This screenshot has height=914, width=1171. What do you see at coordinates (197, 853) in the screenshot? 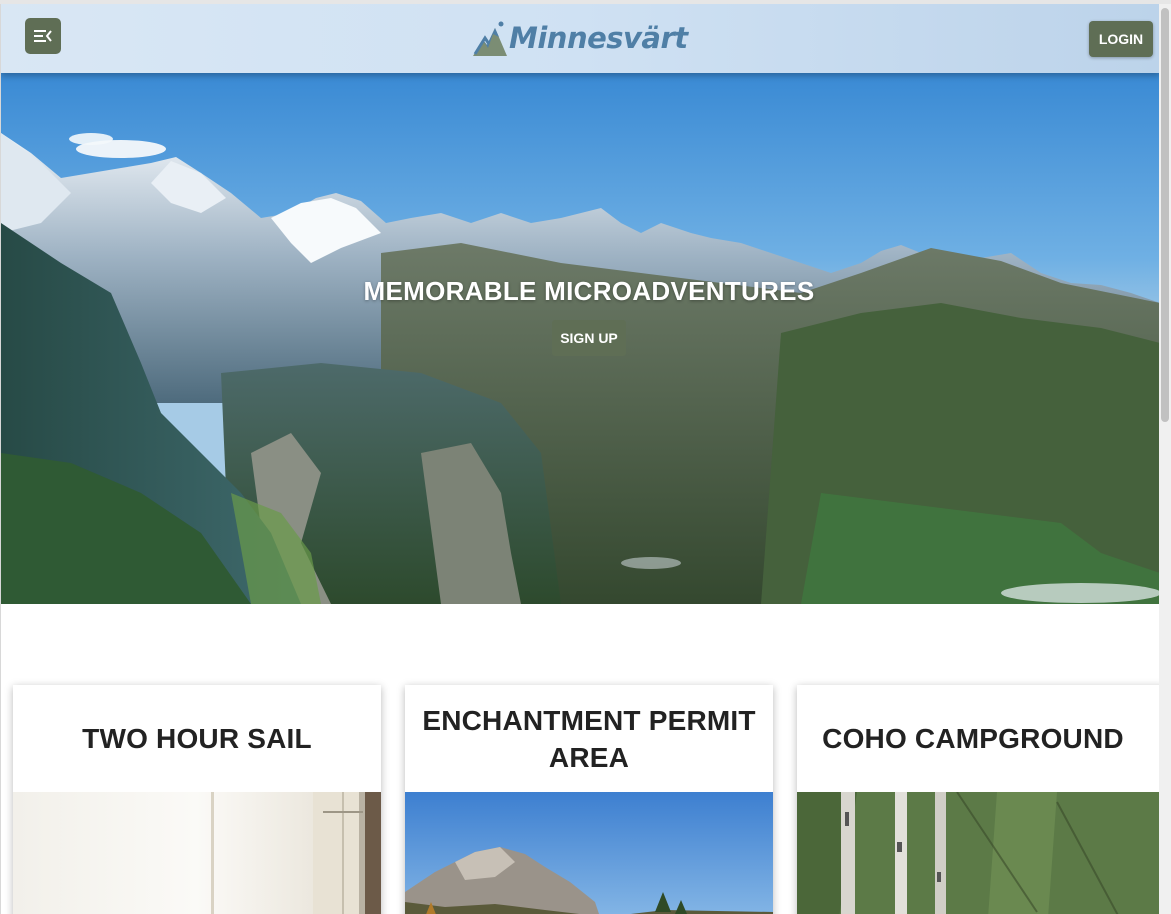
I see `sailboat-image` at bounding box center [197, 853].